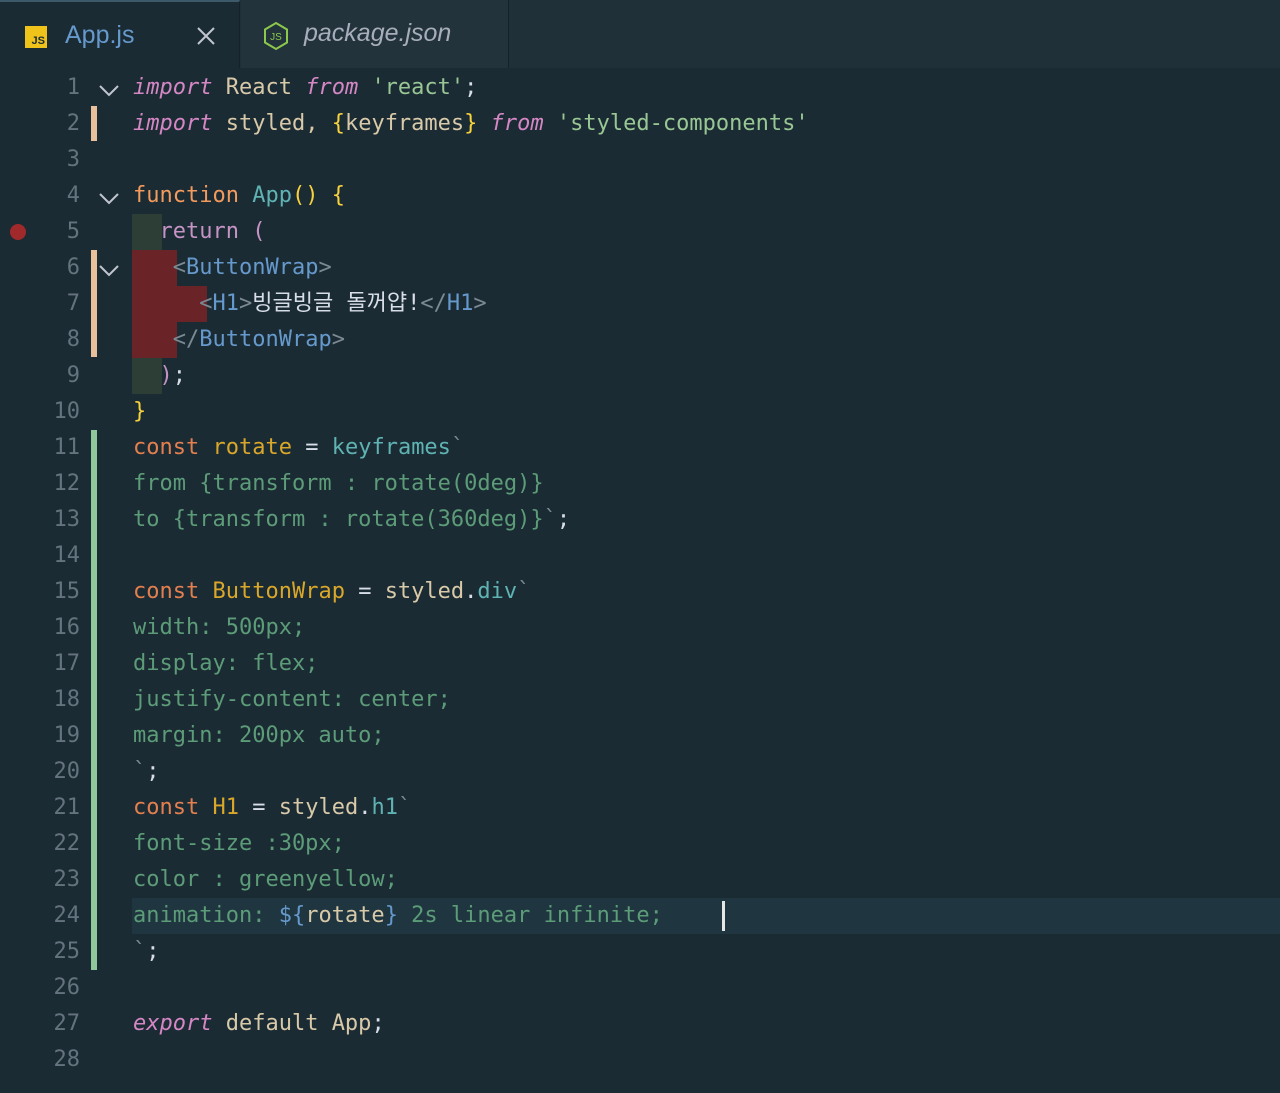 The width and height of the screenshot is (1280, 1093). I want to click on code-line: 10}, so click(640, 412).